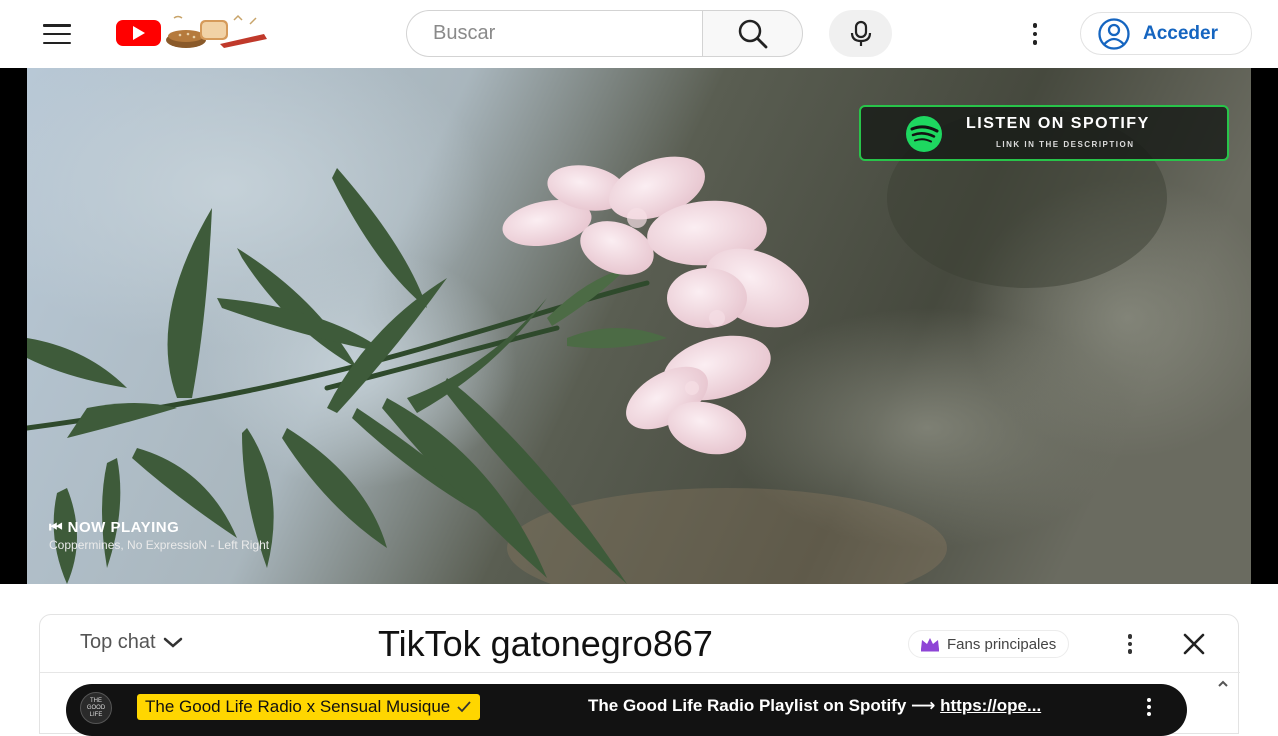  I want to click on now-playing-label: ⏮ NOW PLAYING, so click(114, 527).